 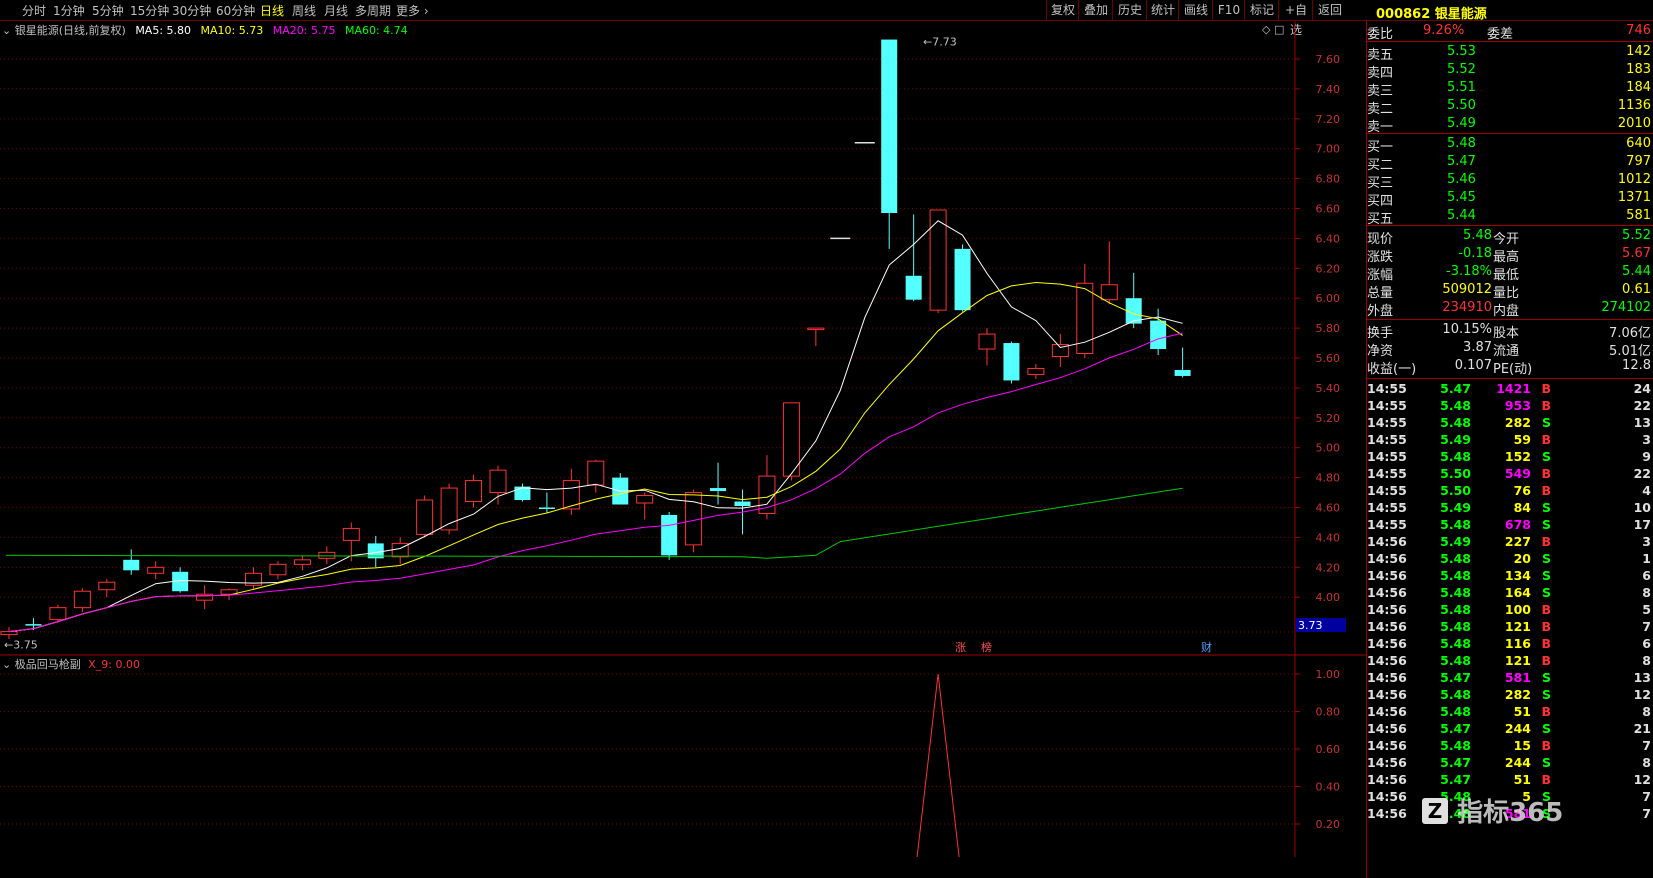 What do you see at coordinates (1510, 474) in the screenshot?
I see `tick-row: 14:55 5.50 549 B 22` at bounding box center [1510, 474].